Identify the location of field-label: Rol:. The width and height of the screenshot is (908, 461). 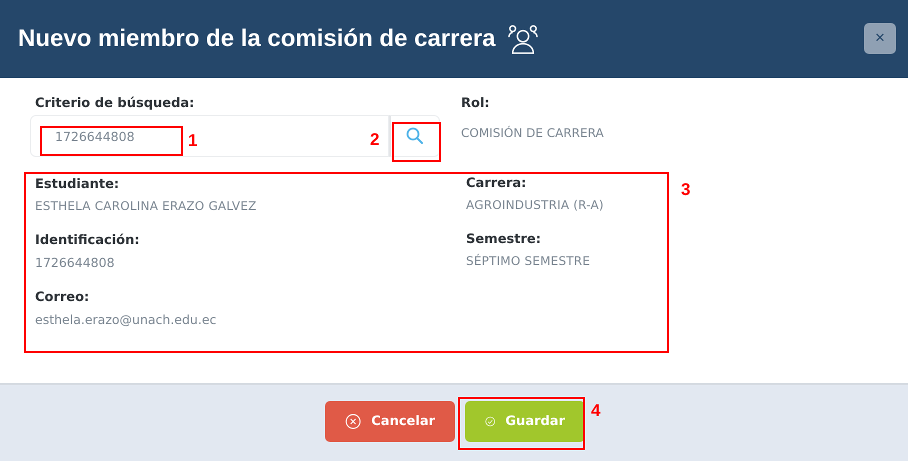
(476, 103).